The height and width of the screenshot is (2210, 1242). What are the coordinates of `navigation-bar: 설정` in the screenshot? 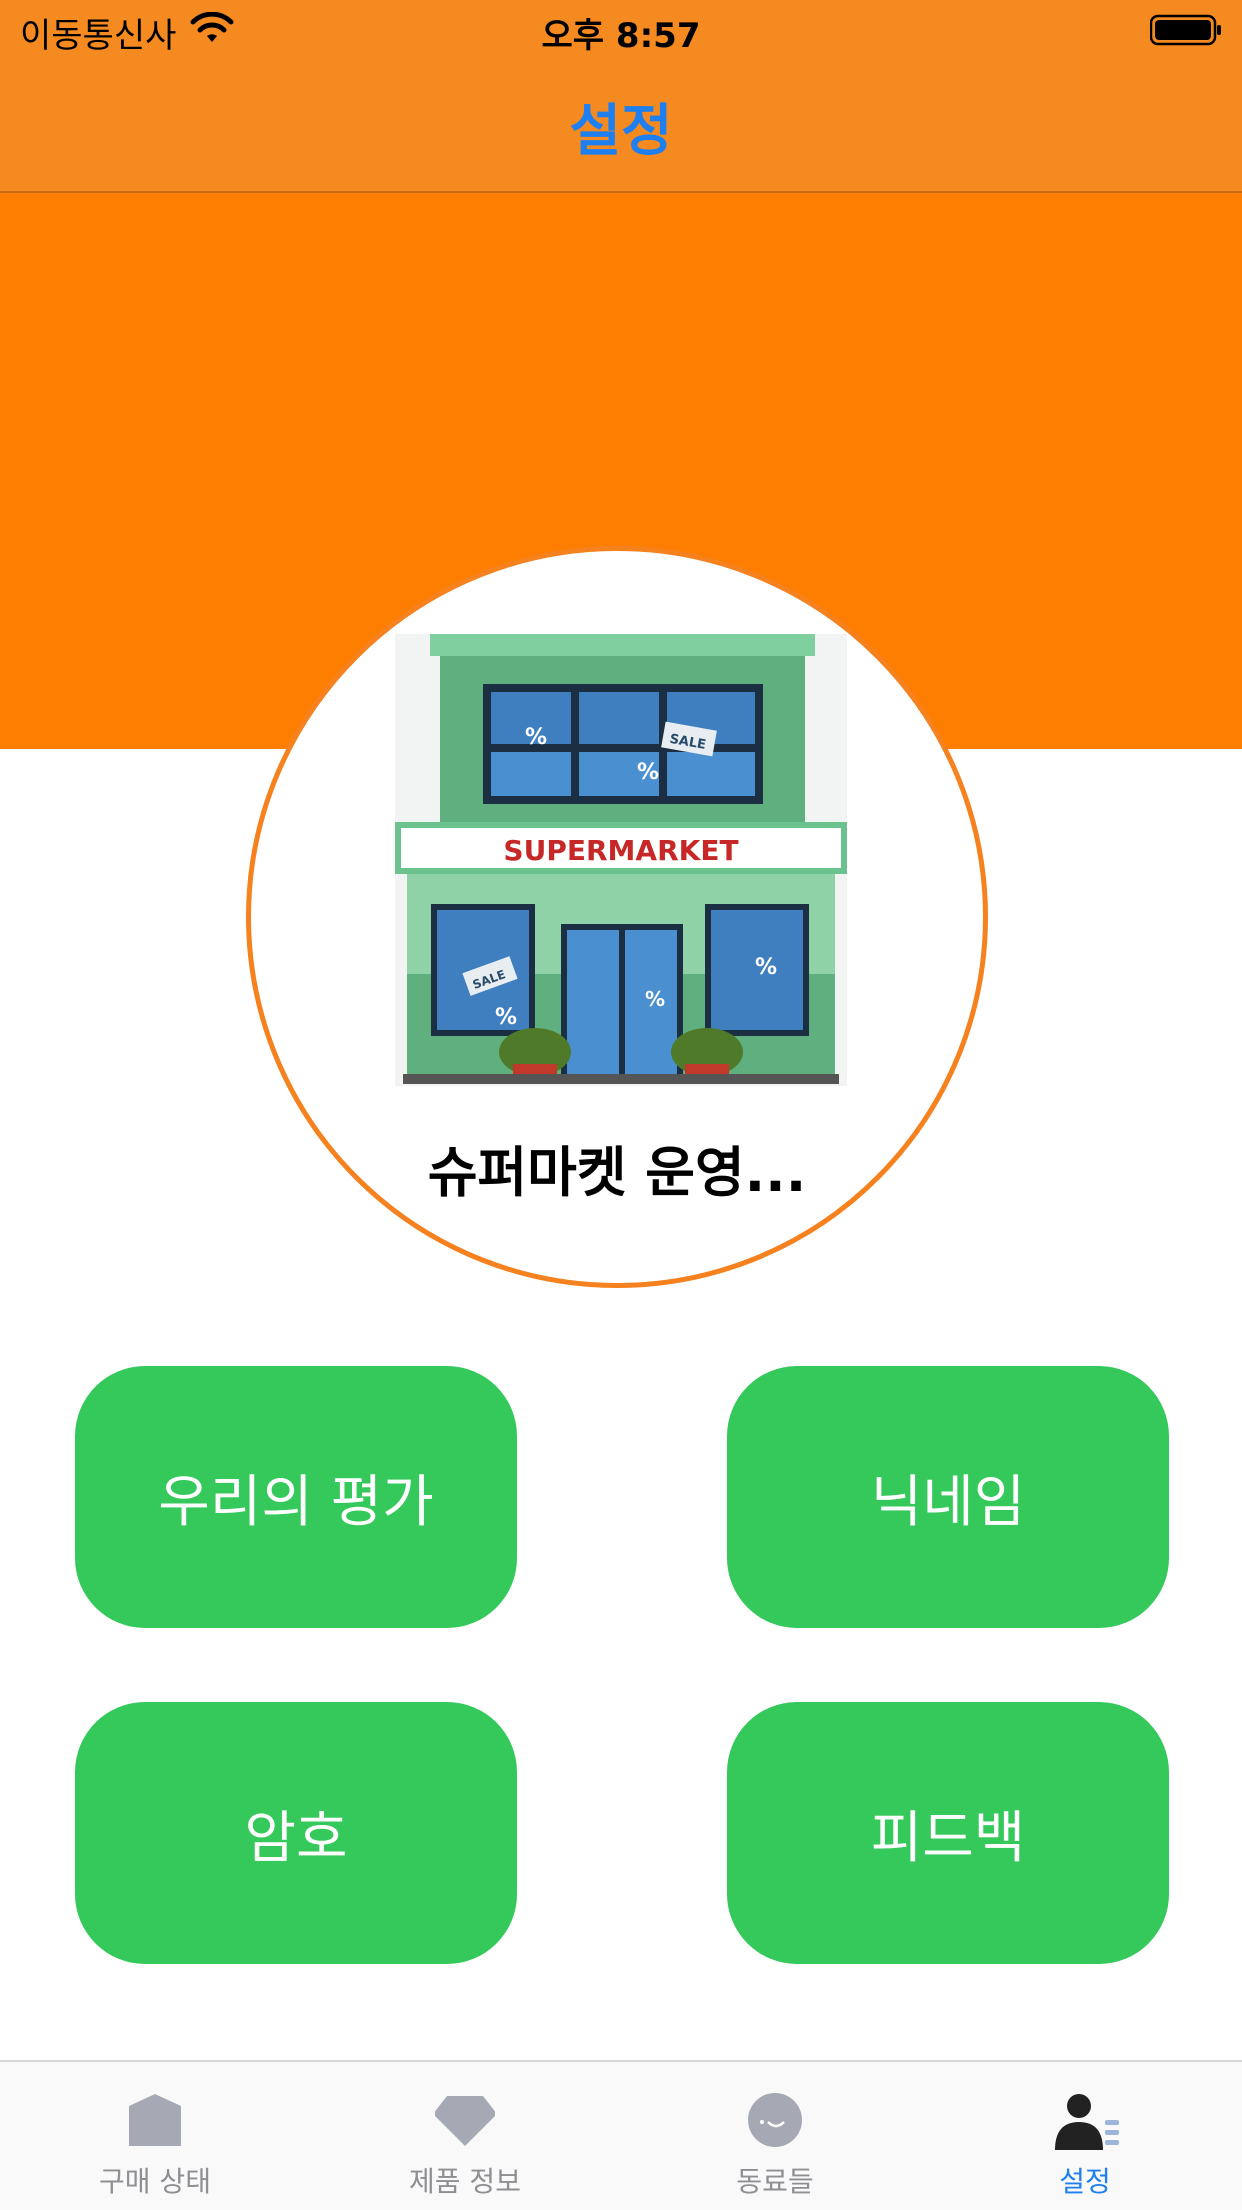 It's located at (621, 126).